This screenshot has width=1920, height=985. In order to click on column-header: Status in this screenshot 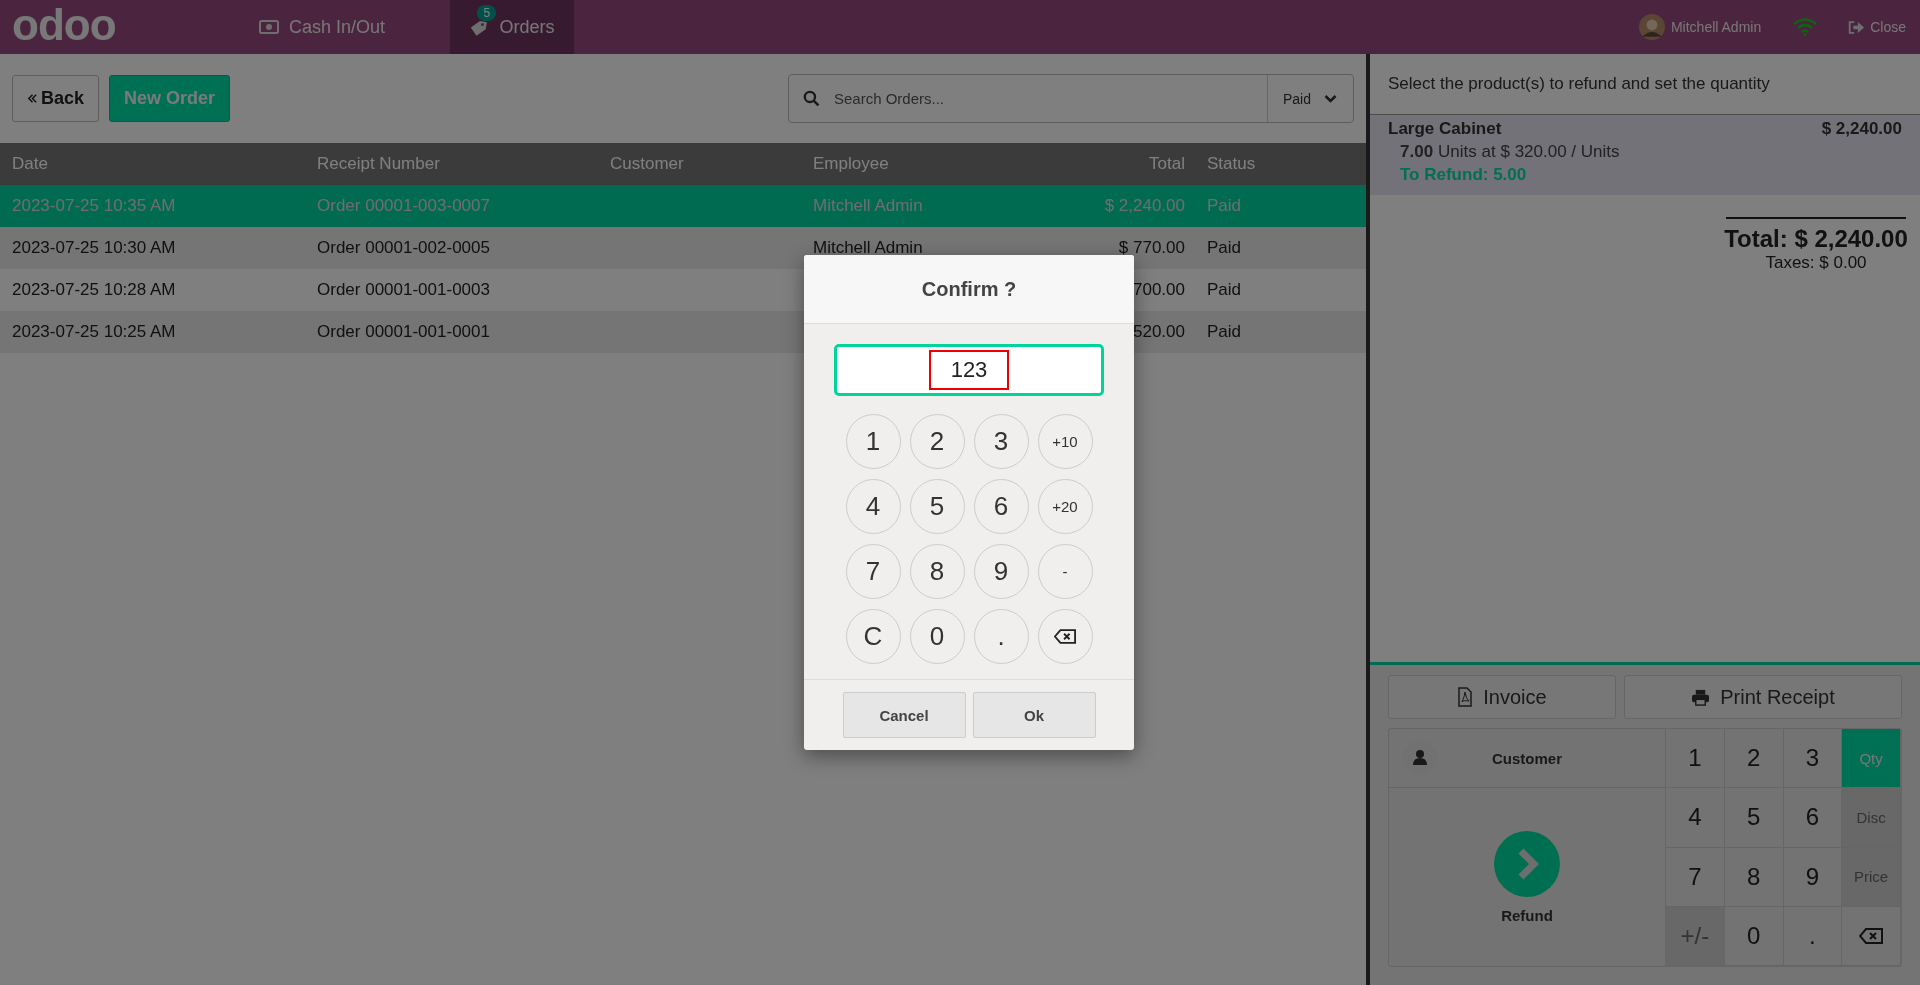, I will do `click(1231, 164)`.